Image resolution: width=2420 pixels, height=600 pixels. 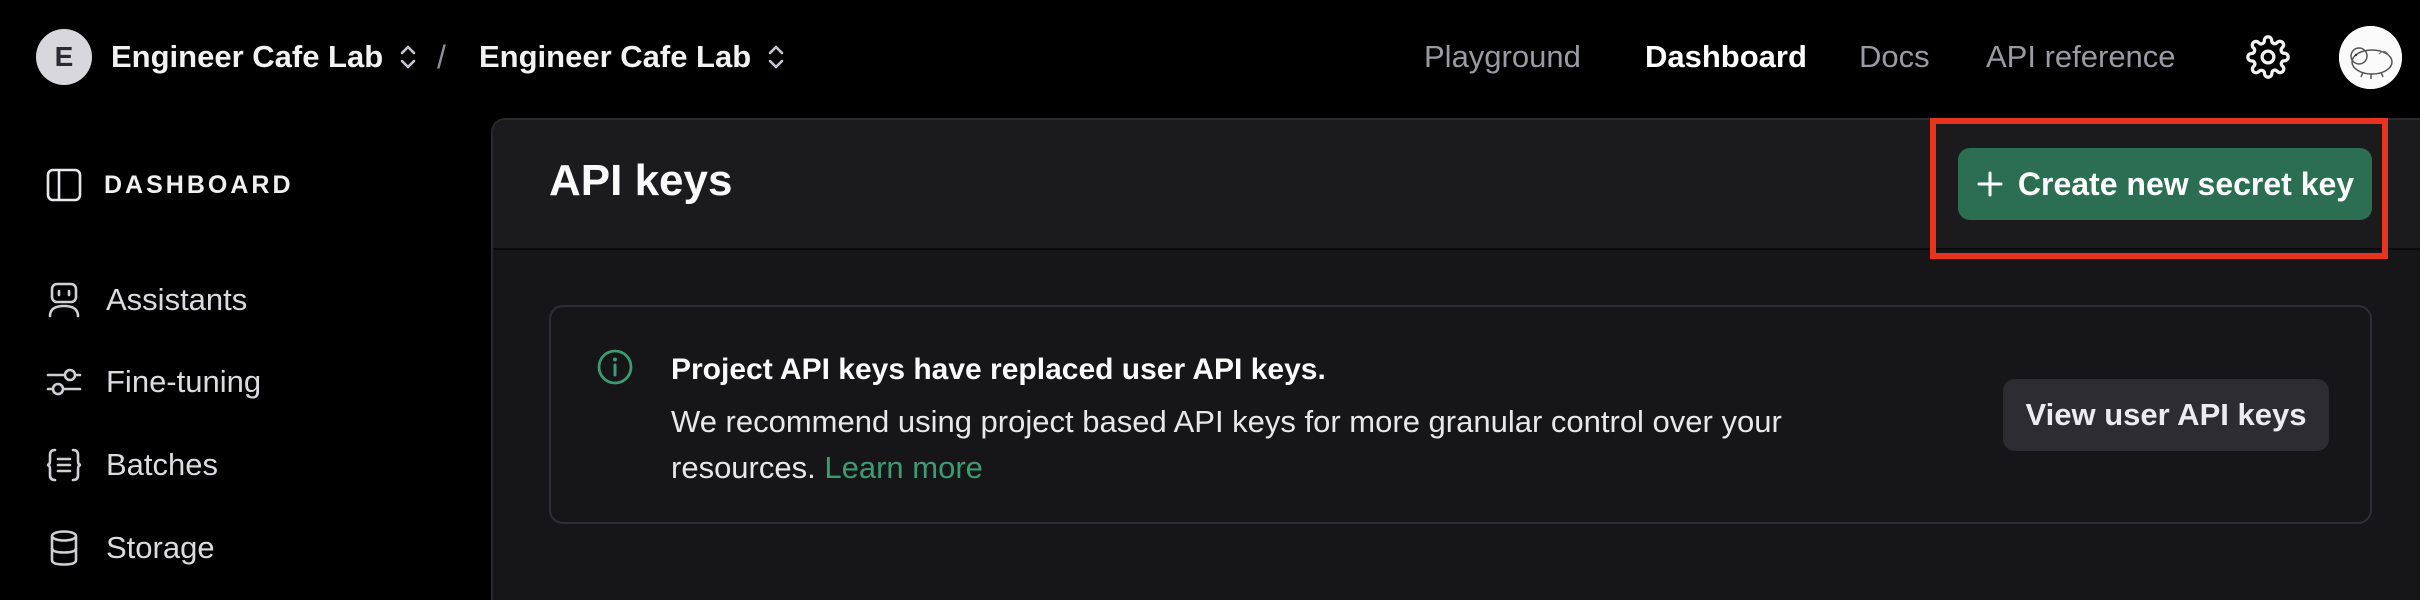 I want to click on plus-icon, so click(x=1990, y=184).